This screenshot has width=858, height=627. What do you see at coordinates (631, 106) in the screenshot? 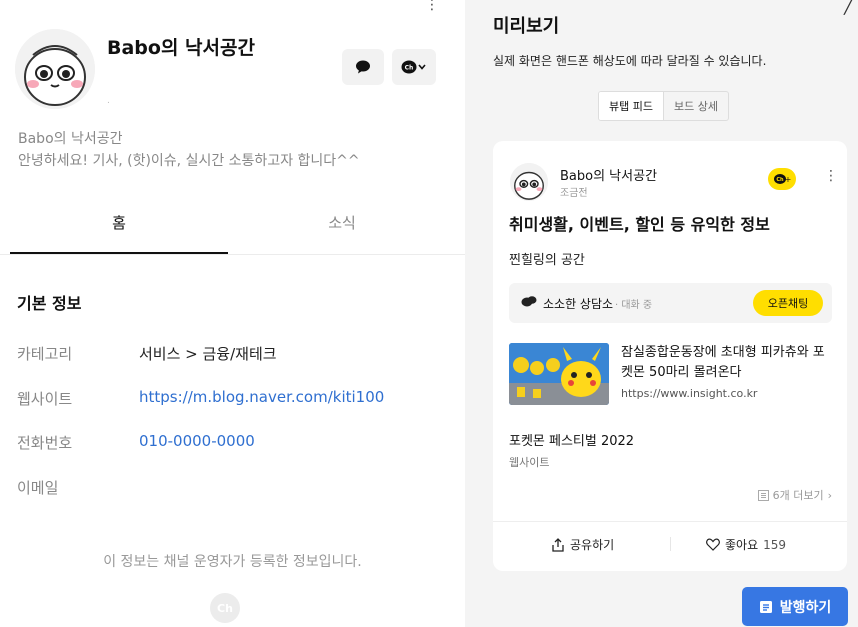
I see `segment-feed: 뷰탭 피드` at bounding box center [631, 106].